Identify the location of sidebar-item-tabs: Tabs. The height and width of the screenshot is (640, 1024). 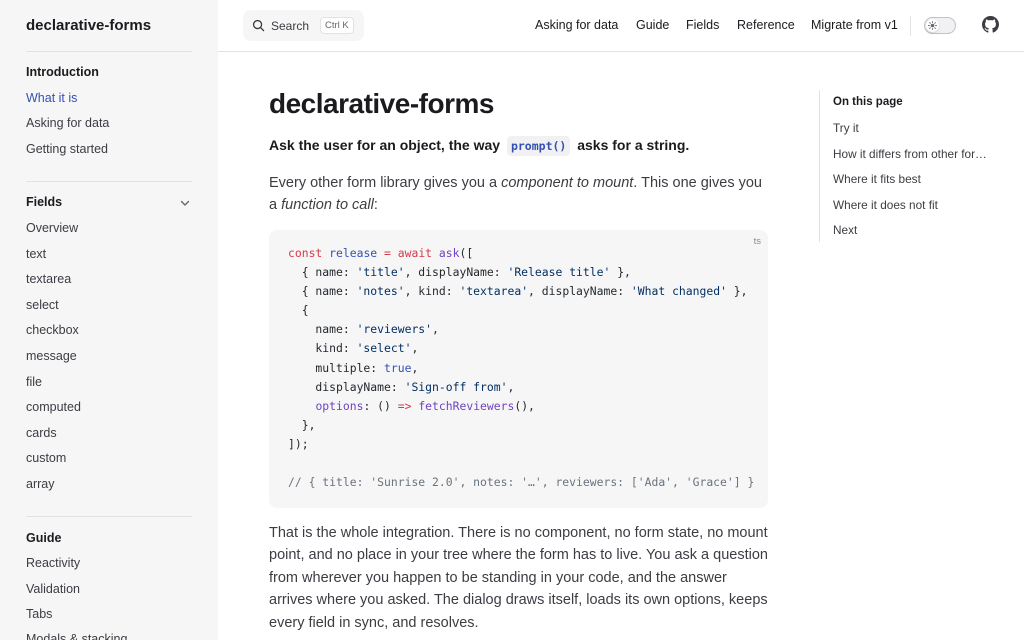
(39, 614).